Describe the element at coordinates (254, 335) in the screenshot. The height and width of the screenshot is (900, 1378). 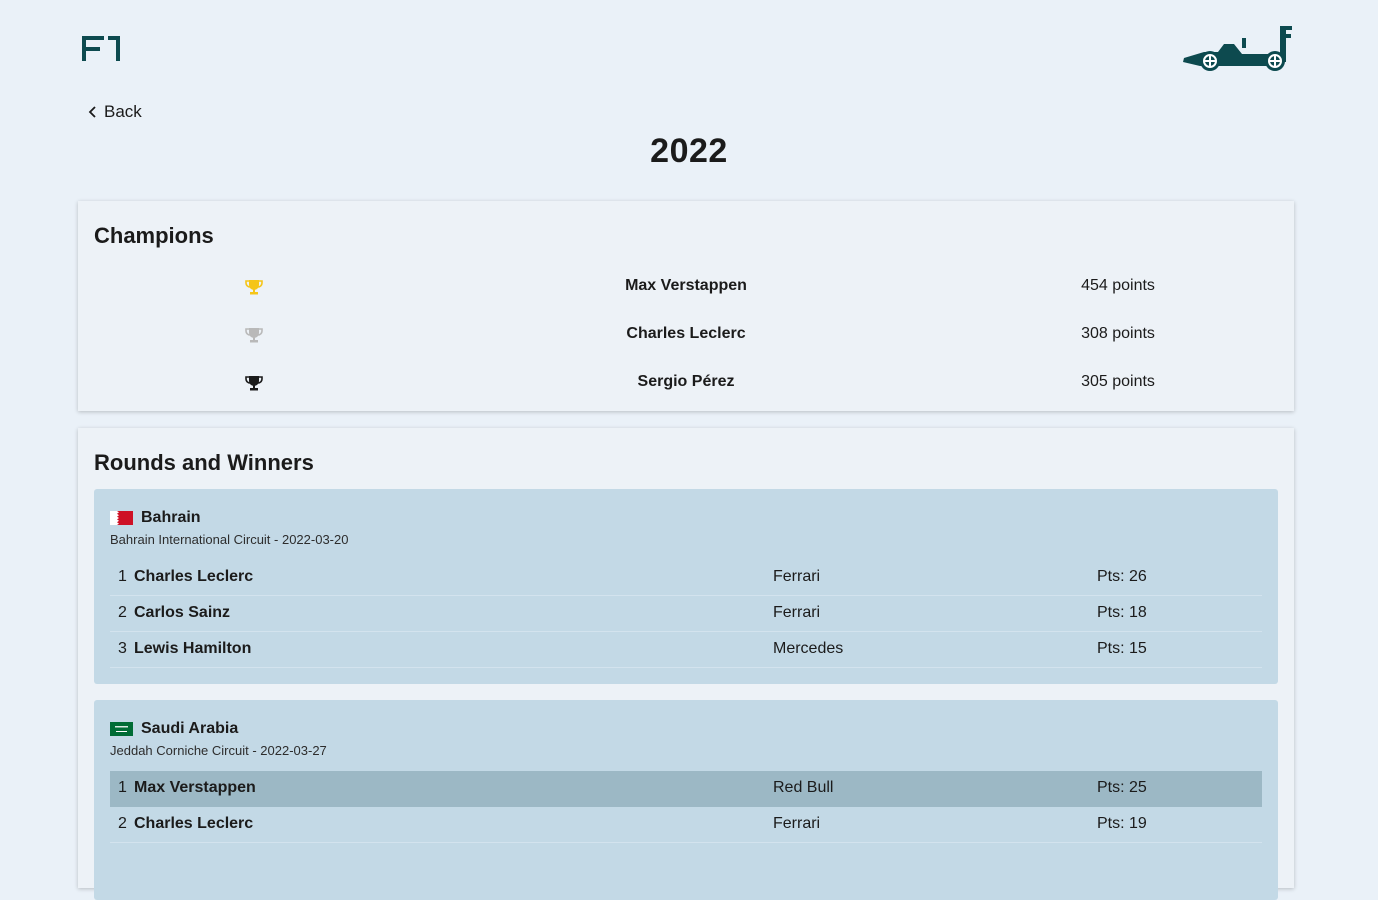
I see `silver-trophy-icon` at that location.